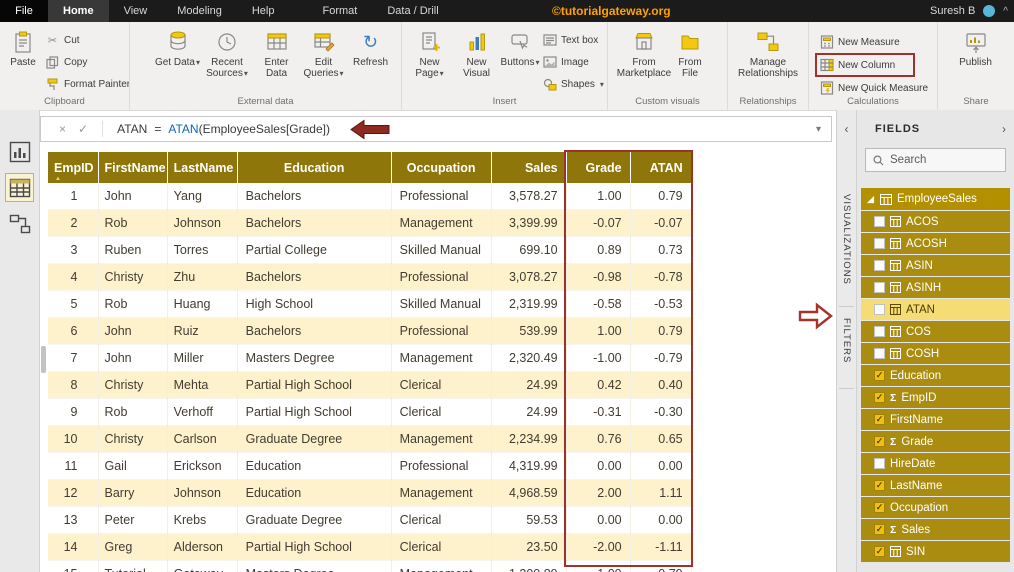 This screenshot has width=1014, height=572. Describe the element at coordinates (573, 62) in the screenshot. I see `image-button: Image` at that location.